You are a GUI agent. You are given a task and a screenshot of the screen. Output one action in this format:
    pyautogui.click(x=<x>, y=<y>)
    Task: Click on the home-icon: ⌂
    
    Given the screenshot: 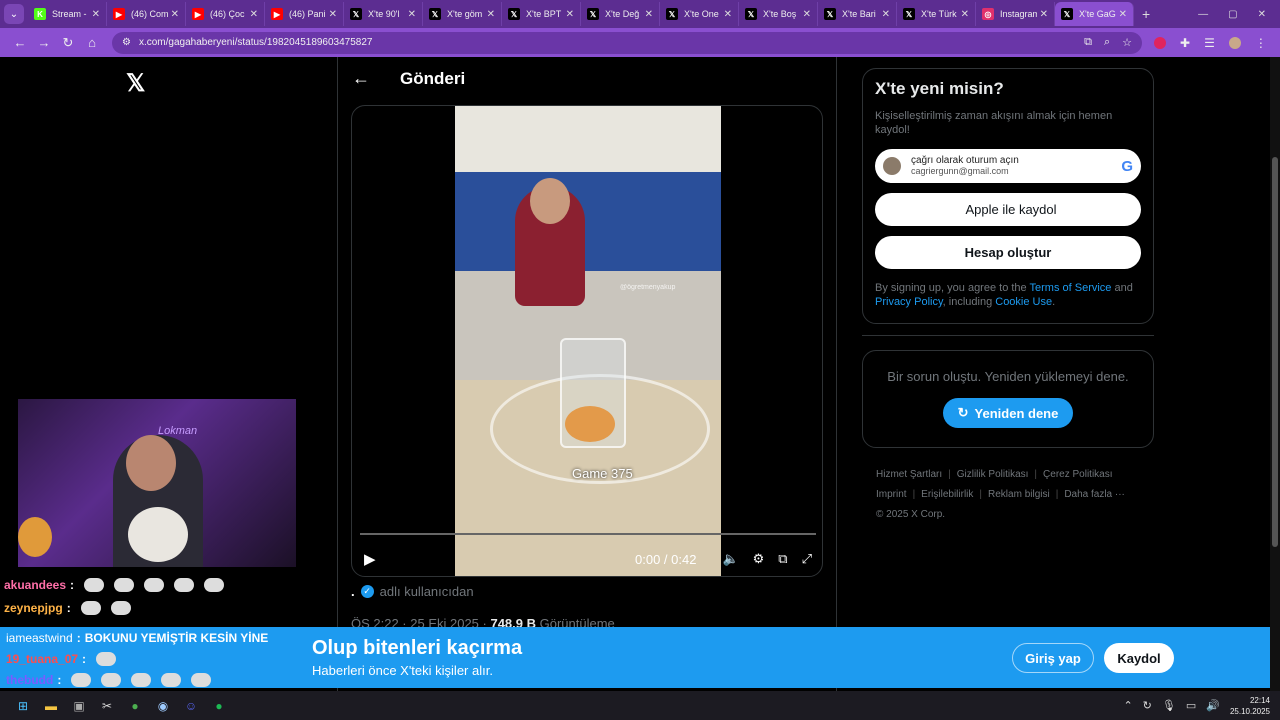 What is the action you would take?
    pyautogui.click(x=92, y=42)
    